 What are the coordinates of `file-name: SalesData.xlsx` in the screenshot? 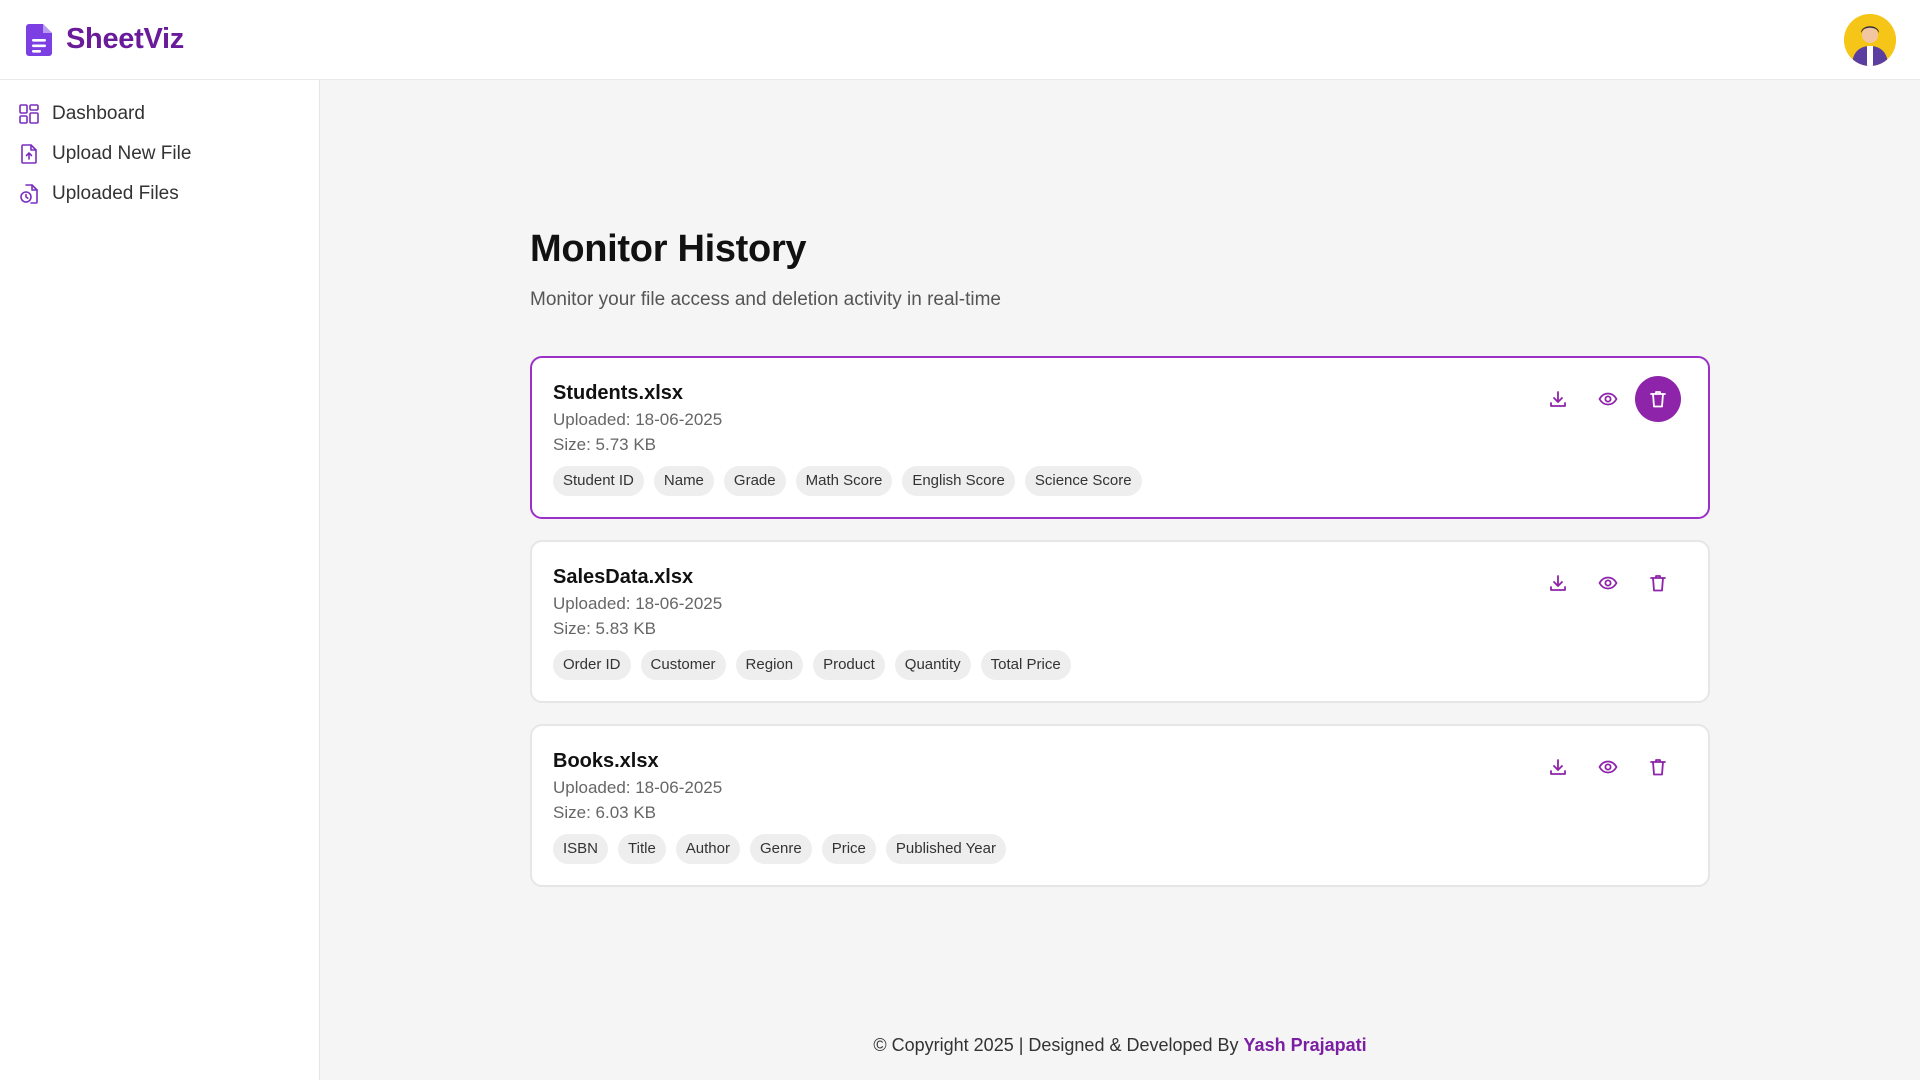 It's located at (623, 577).